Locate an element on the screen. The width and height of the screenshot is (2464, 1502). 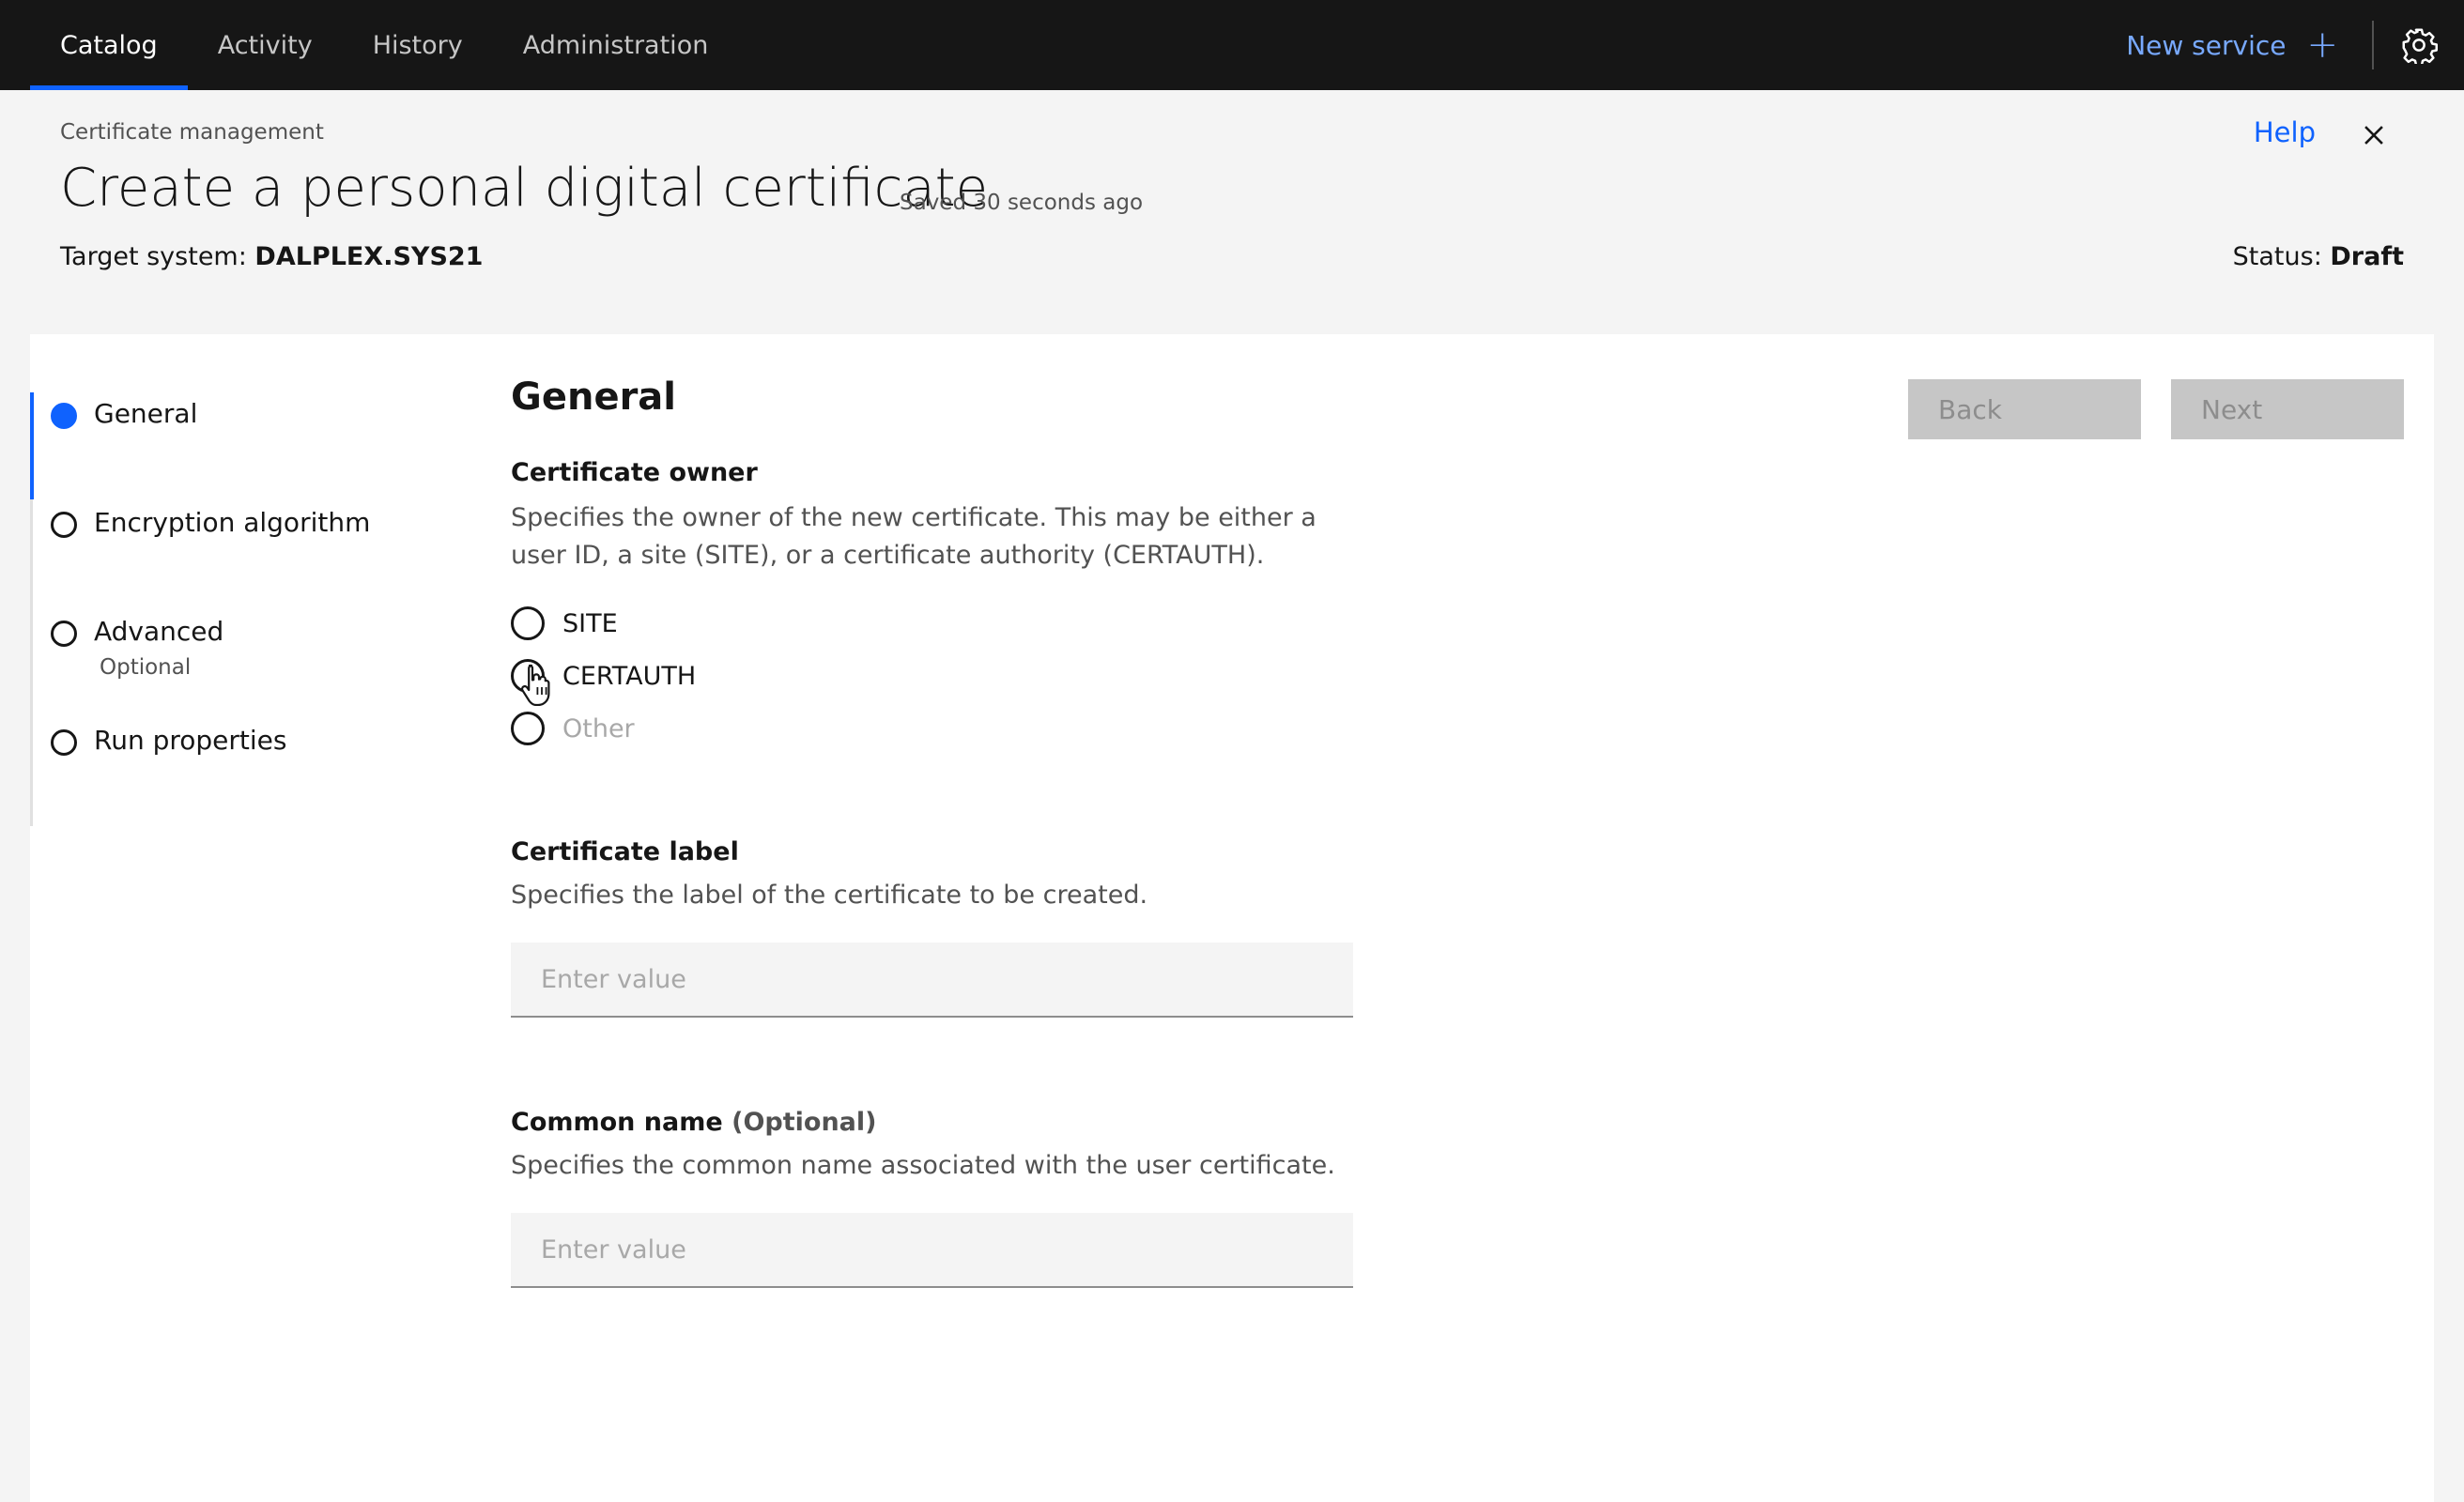
progress-track-active is located at coordinates (32, 446).